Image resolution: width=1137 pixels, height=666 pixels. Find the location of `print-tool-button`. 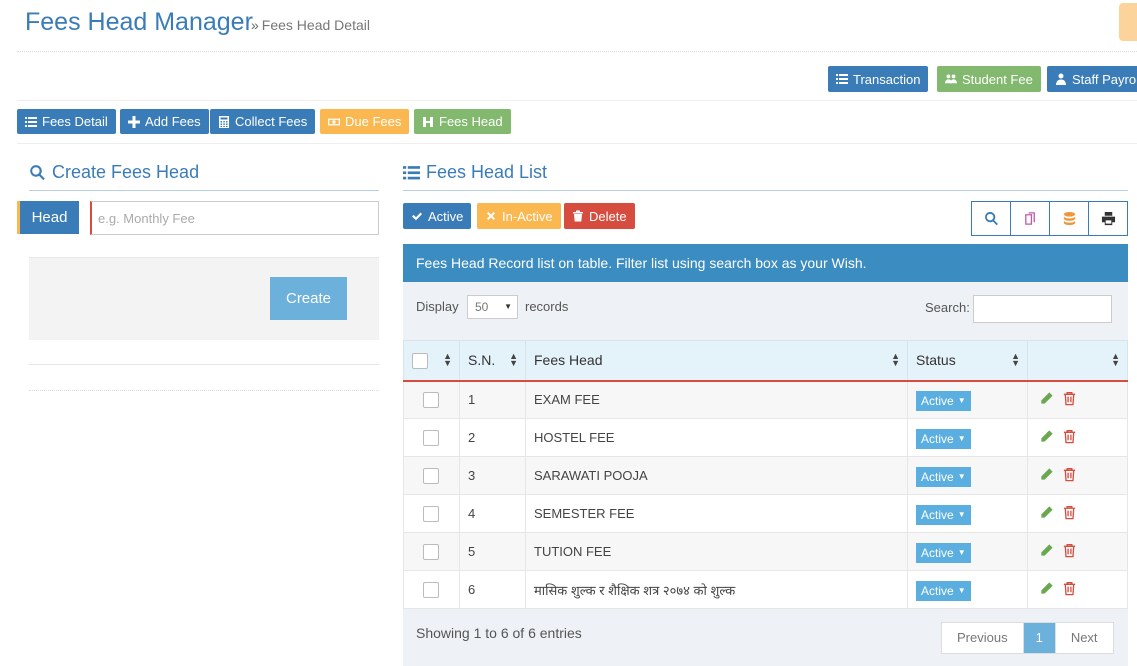

print-tool-button is located at coordinates (1108, 218).